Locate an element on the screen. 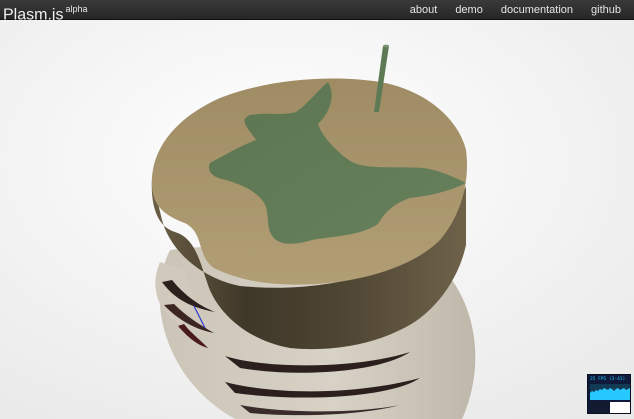  ms-graph is located at coordinates (610, 407).